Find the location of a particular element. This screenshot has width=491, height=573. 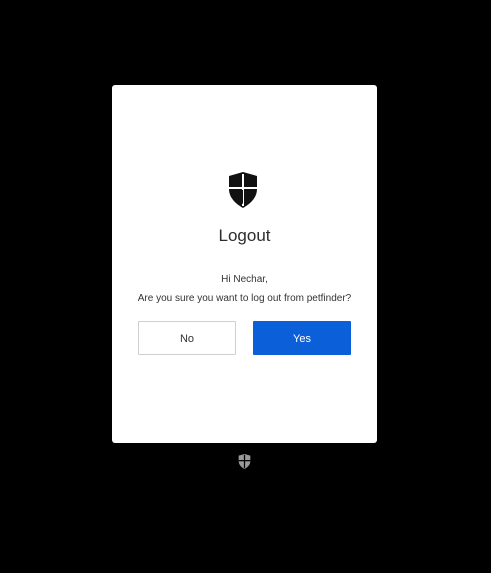

shield-logo-icon is located at coordinates (243, 190).